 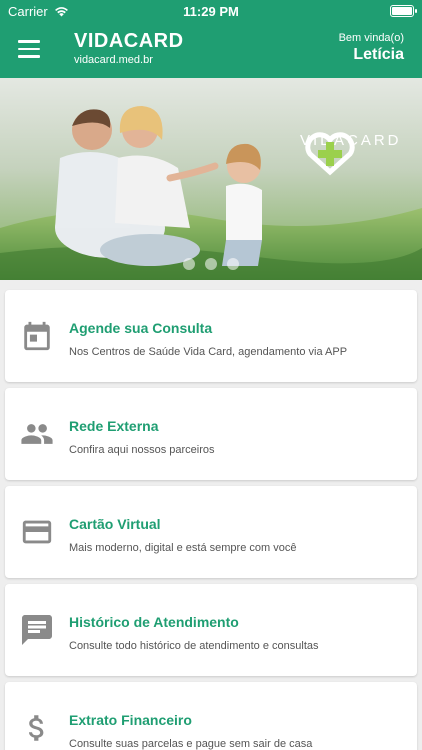 I want to click on hamburger-menu-icon, so click(x=29, y=49).